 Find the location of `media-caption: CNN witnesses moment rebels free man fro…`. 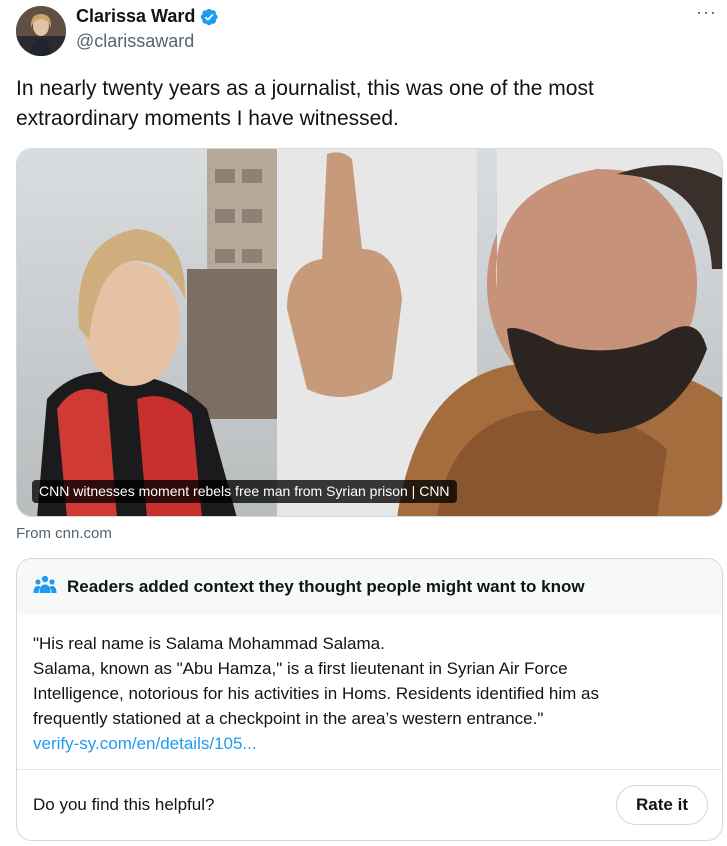

media-caption: CNN witnesses moment rebels free man fro… is located at coordinates (244, 491).